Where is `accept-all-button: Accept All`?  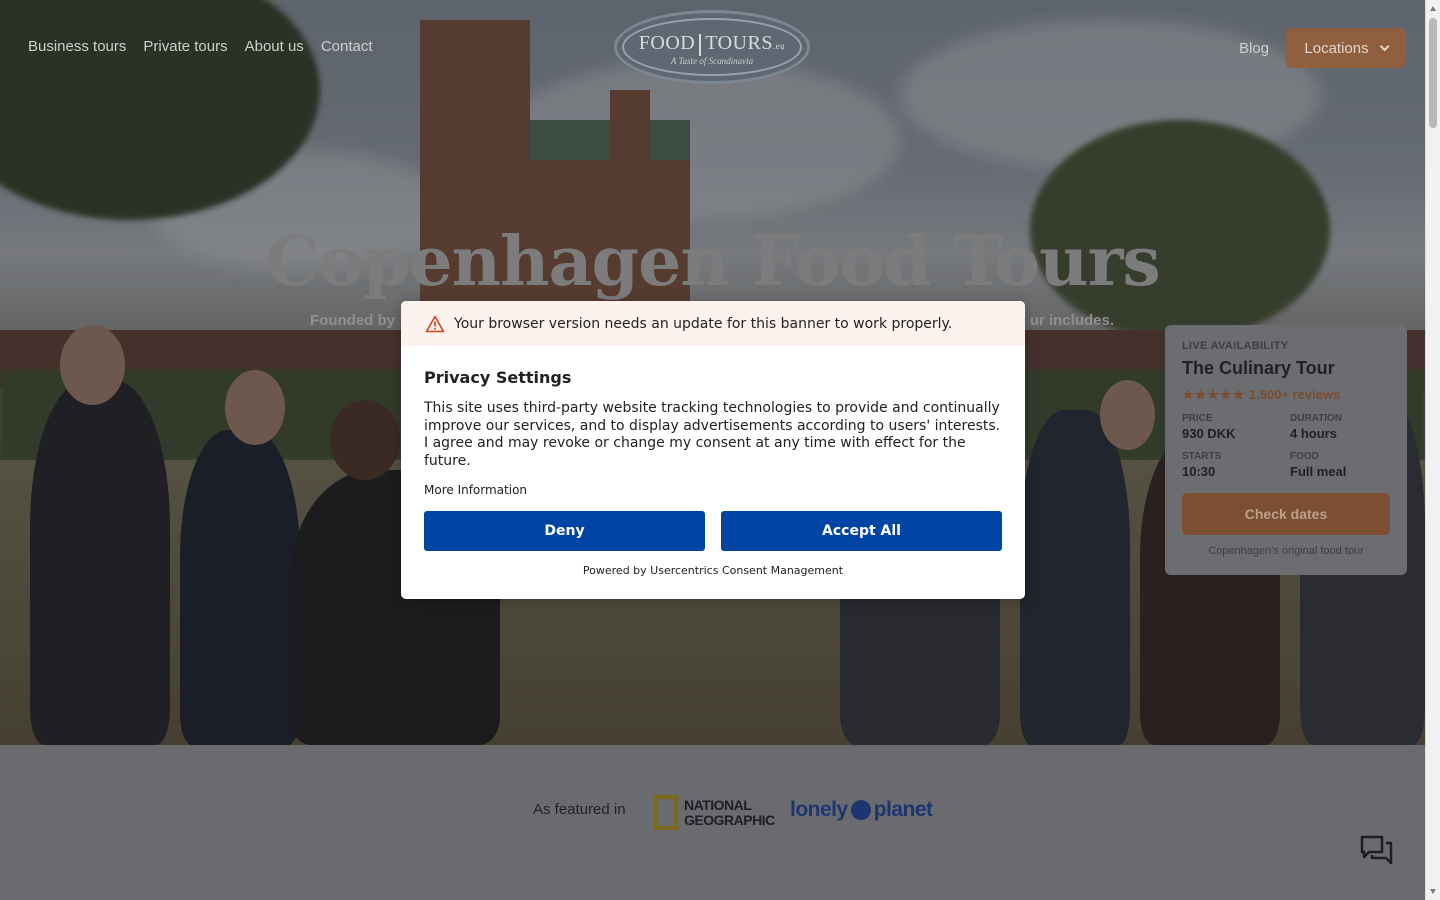 accept-all-button: Accept All is located at coordinates (861, 531).